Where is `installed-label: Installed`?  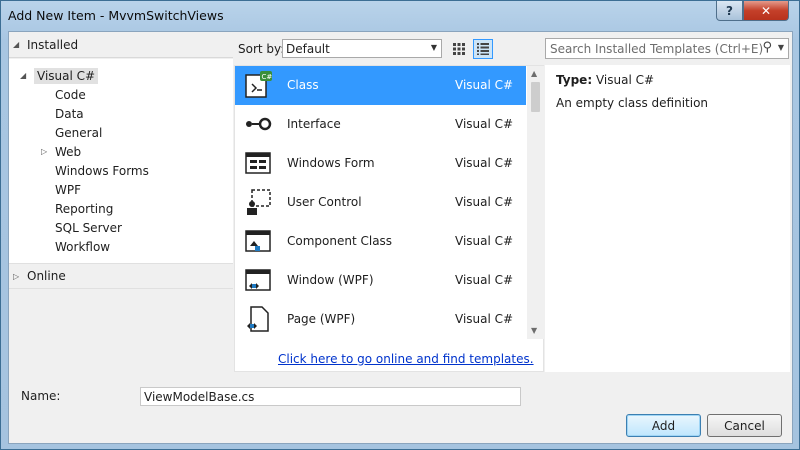
installed-label: Installed is located at coordinates (53, 44).